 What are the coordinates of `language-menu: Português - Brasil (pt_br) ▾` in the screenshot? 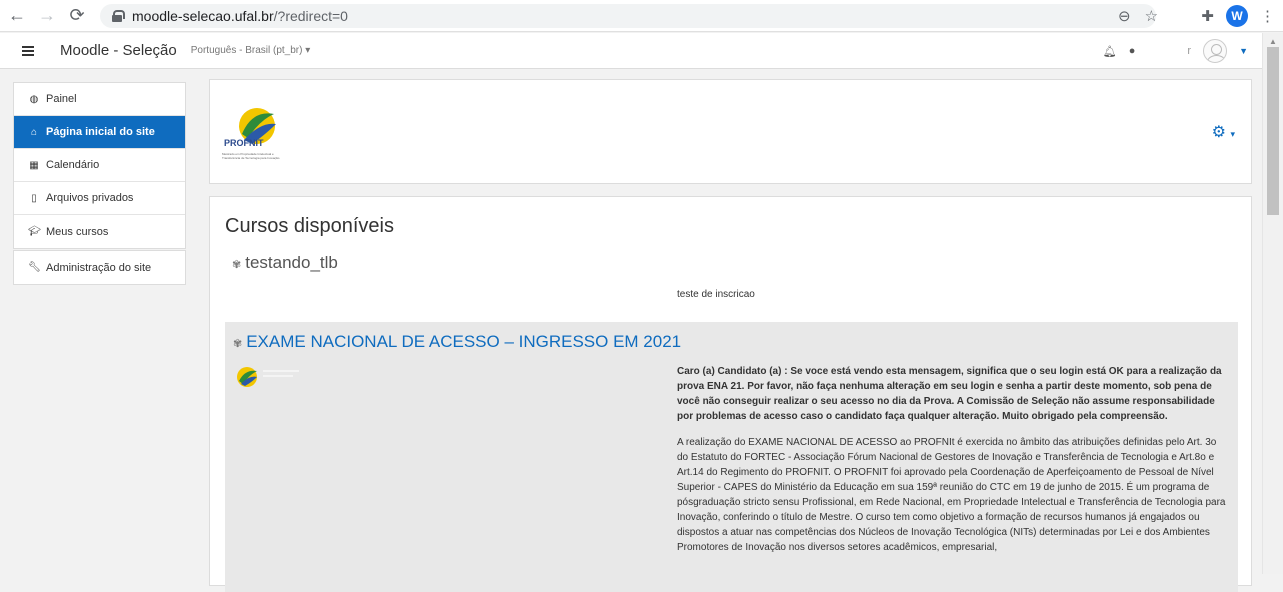 It's located at (251, 50).